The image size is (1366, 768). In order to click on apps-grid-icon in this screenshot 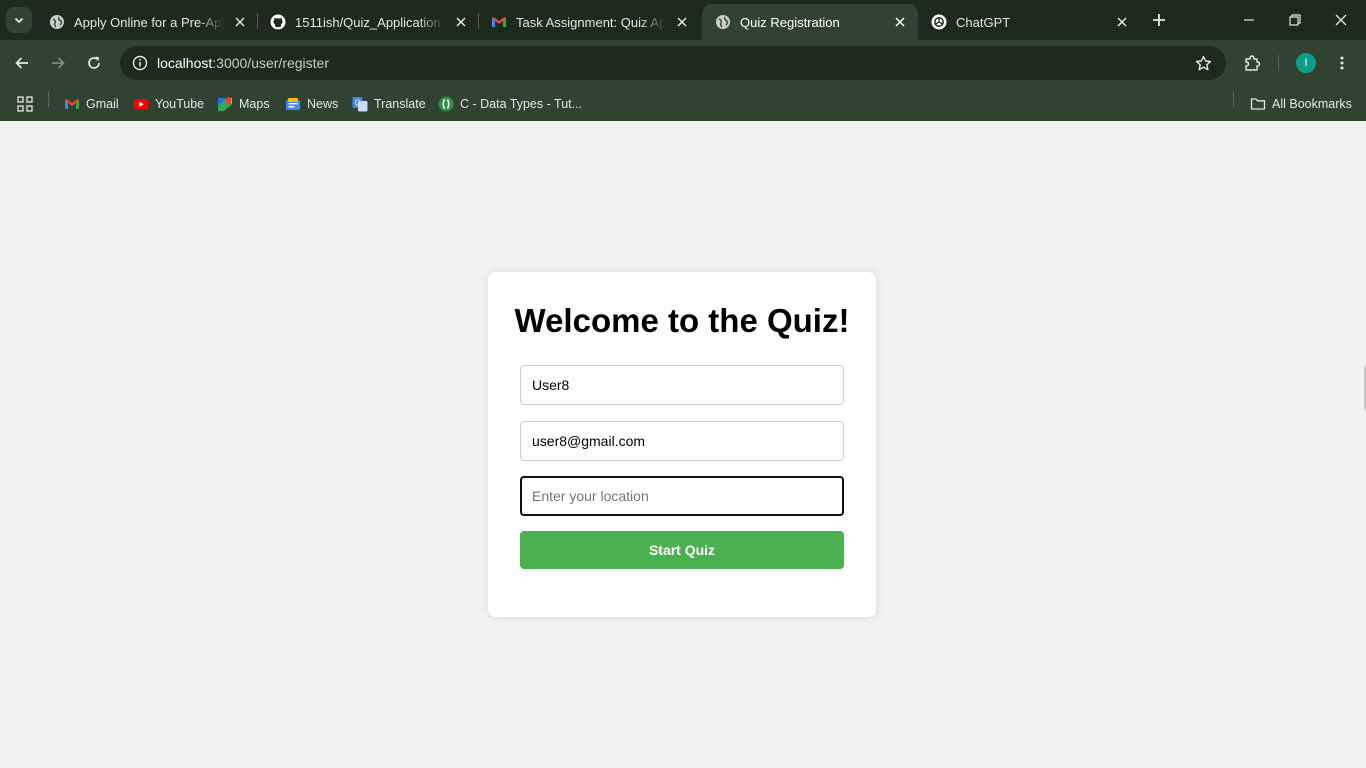, I will do `click(25, 104)`.